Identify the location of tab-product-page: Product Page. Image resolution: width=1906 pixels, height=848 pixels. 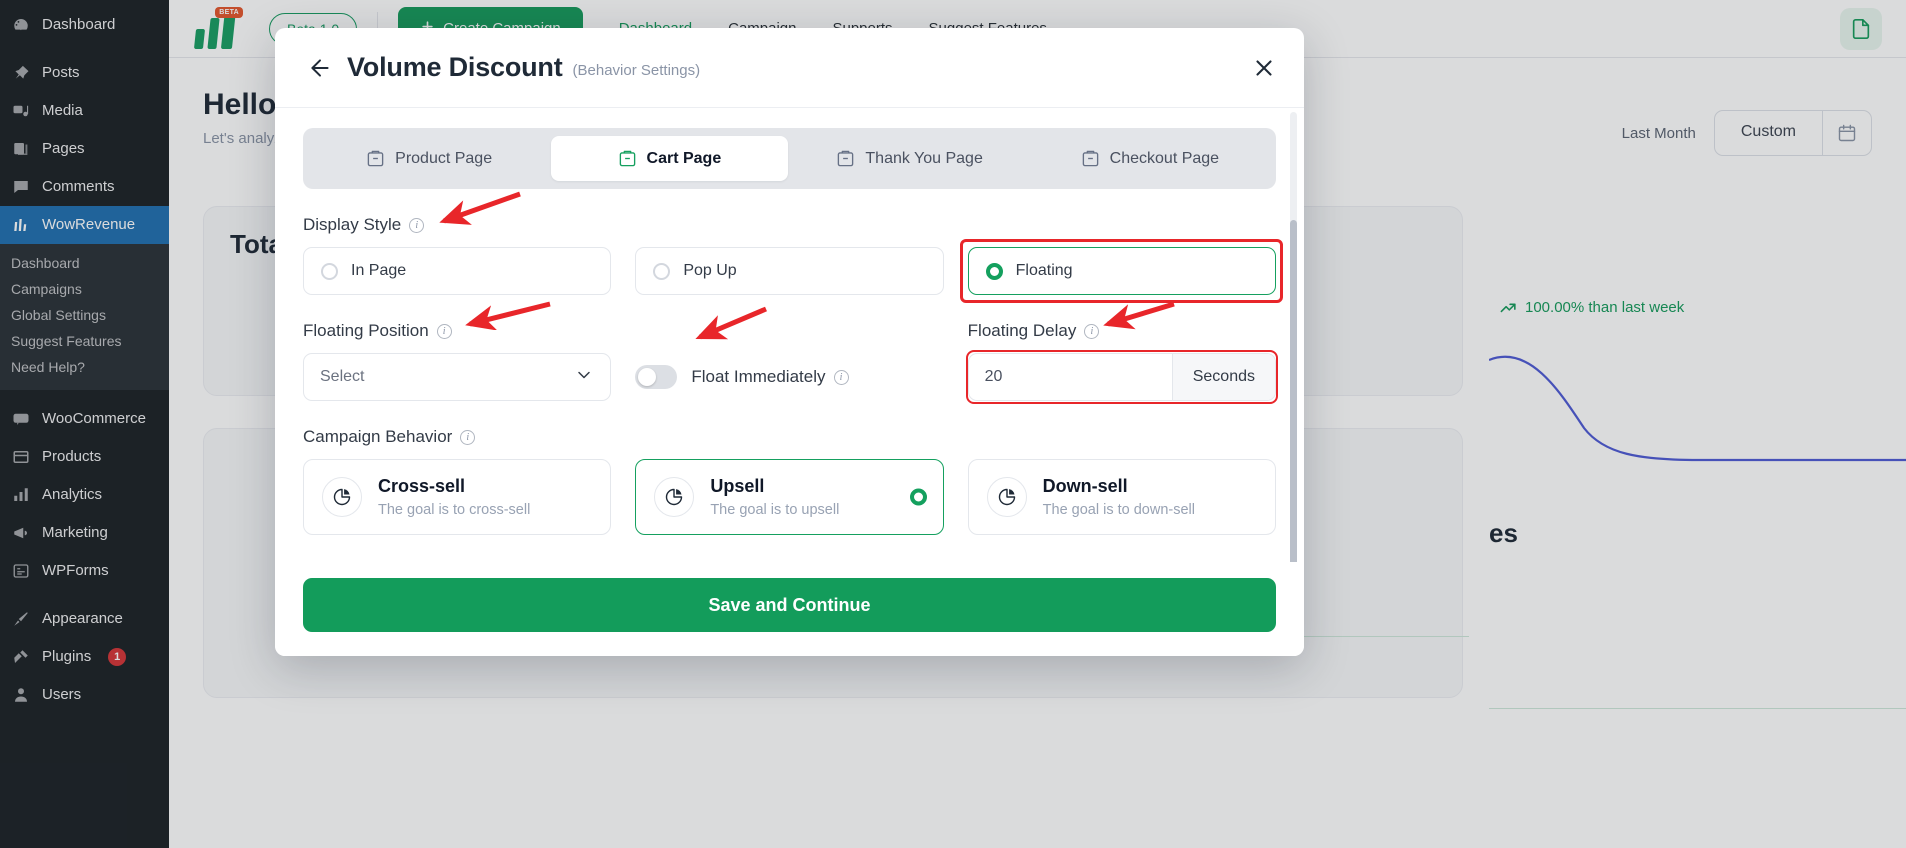
(429, 158).